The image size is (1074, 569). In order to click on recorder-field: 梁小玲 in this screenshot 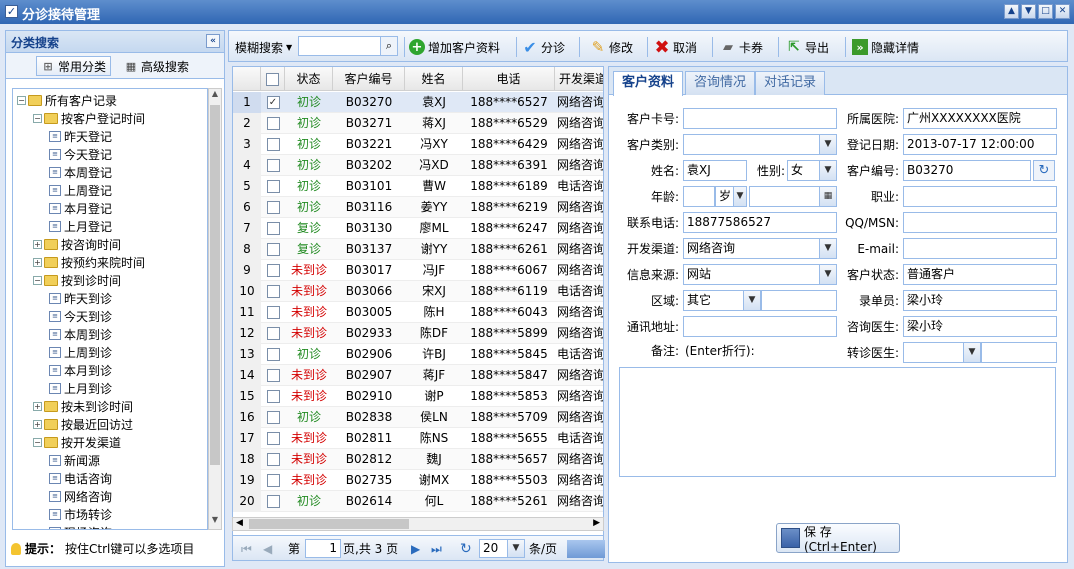, I will do `click(980, 300)`.